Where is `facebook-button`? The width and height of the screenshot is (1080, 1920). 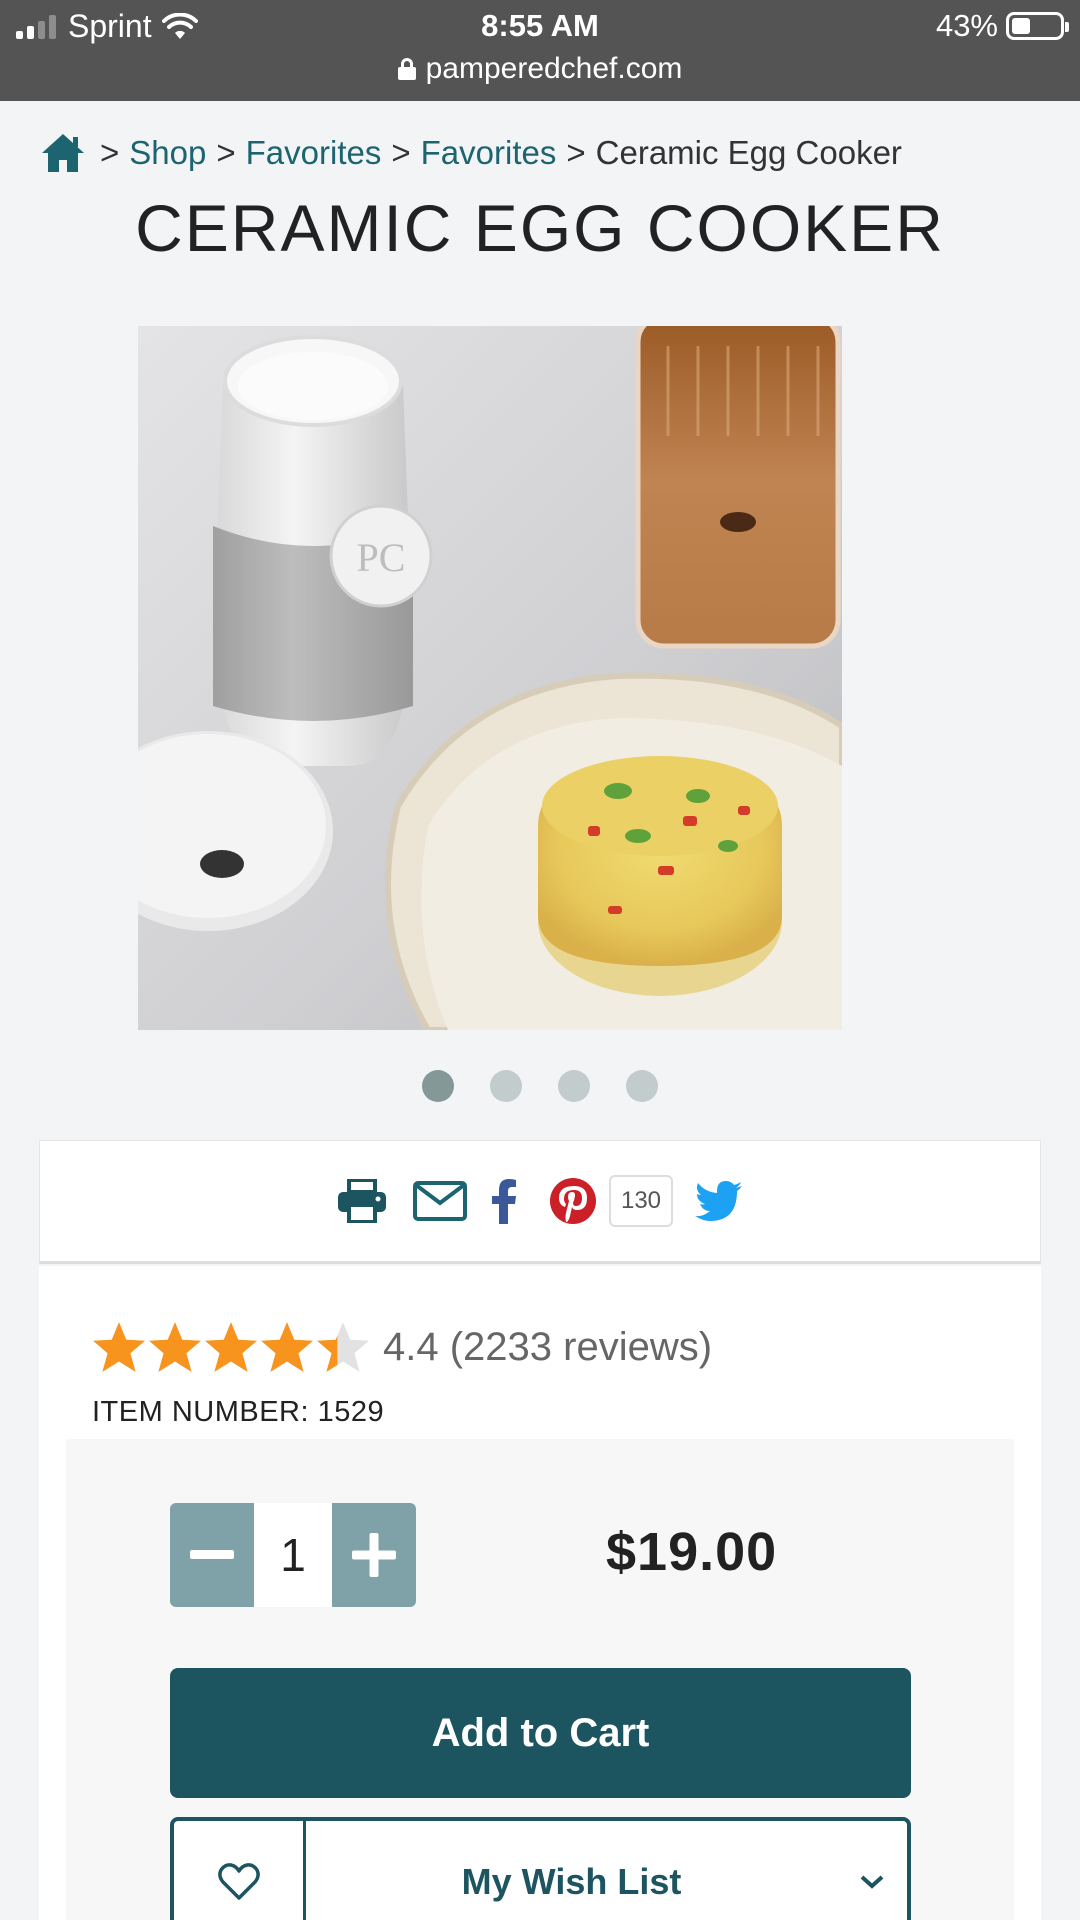
facebook-button is located at coordinates (504, 1201).